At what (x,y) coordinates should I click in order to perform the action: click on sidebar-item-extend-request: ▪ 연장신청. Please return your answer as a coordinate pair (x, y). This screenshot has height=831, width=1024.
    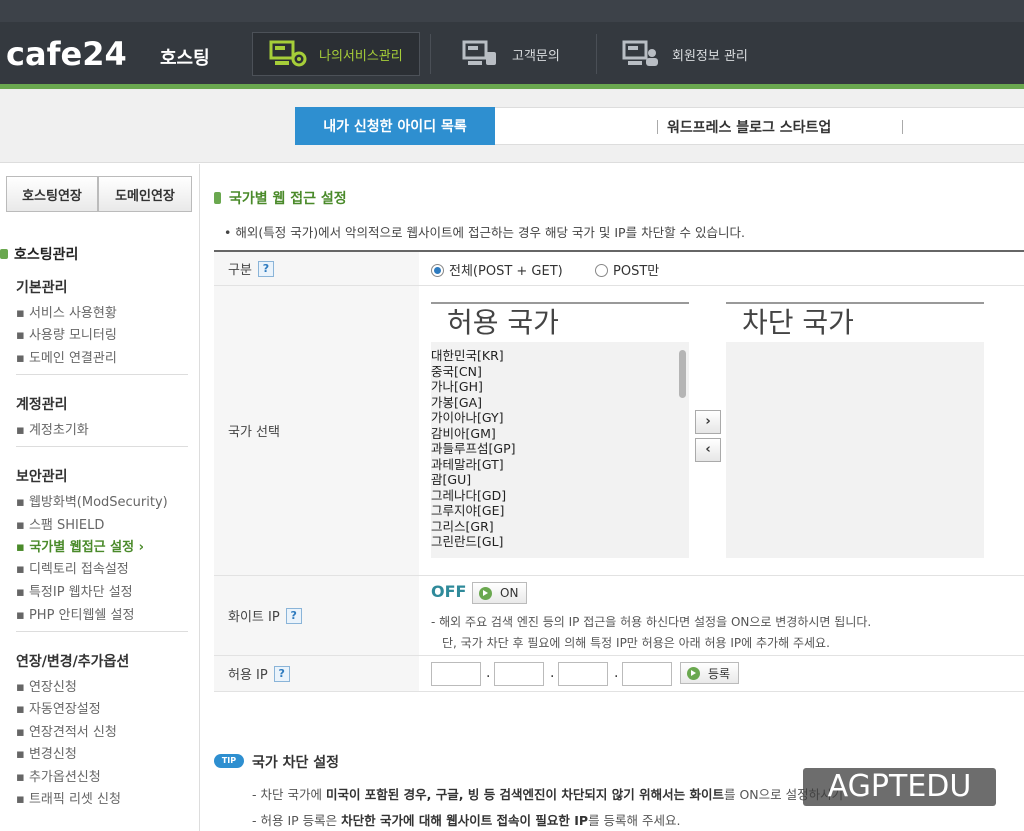
    Looking at the image, I should click on (46, 685).